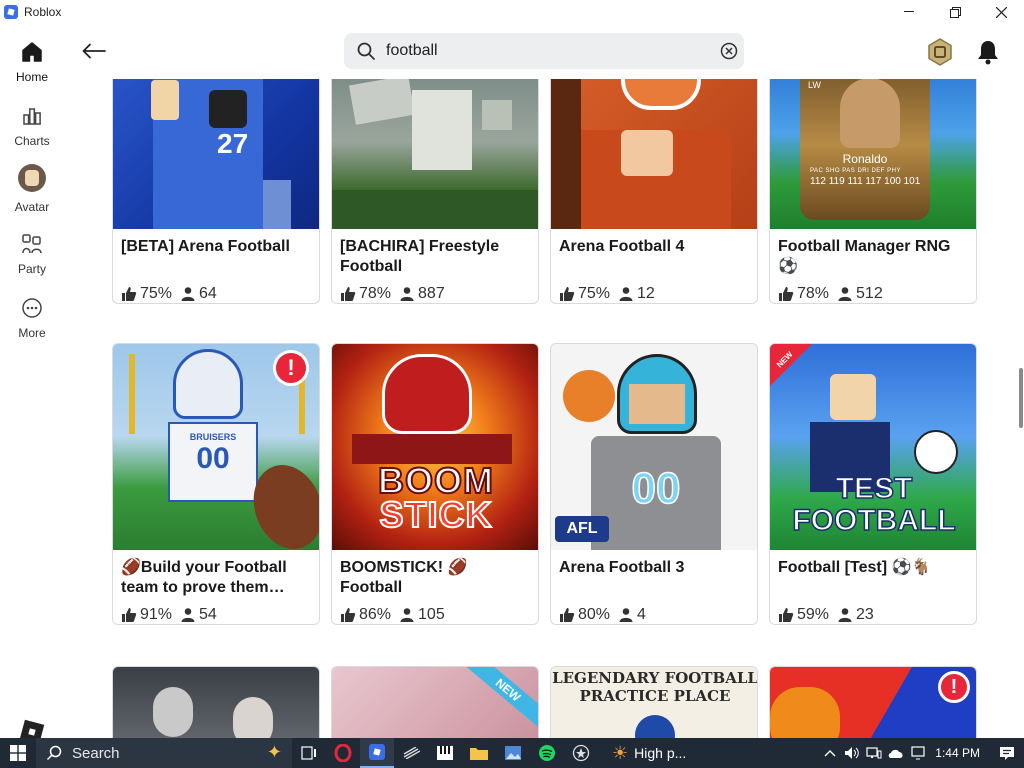  I want to click on onedrive-button, so click(896, 753).